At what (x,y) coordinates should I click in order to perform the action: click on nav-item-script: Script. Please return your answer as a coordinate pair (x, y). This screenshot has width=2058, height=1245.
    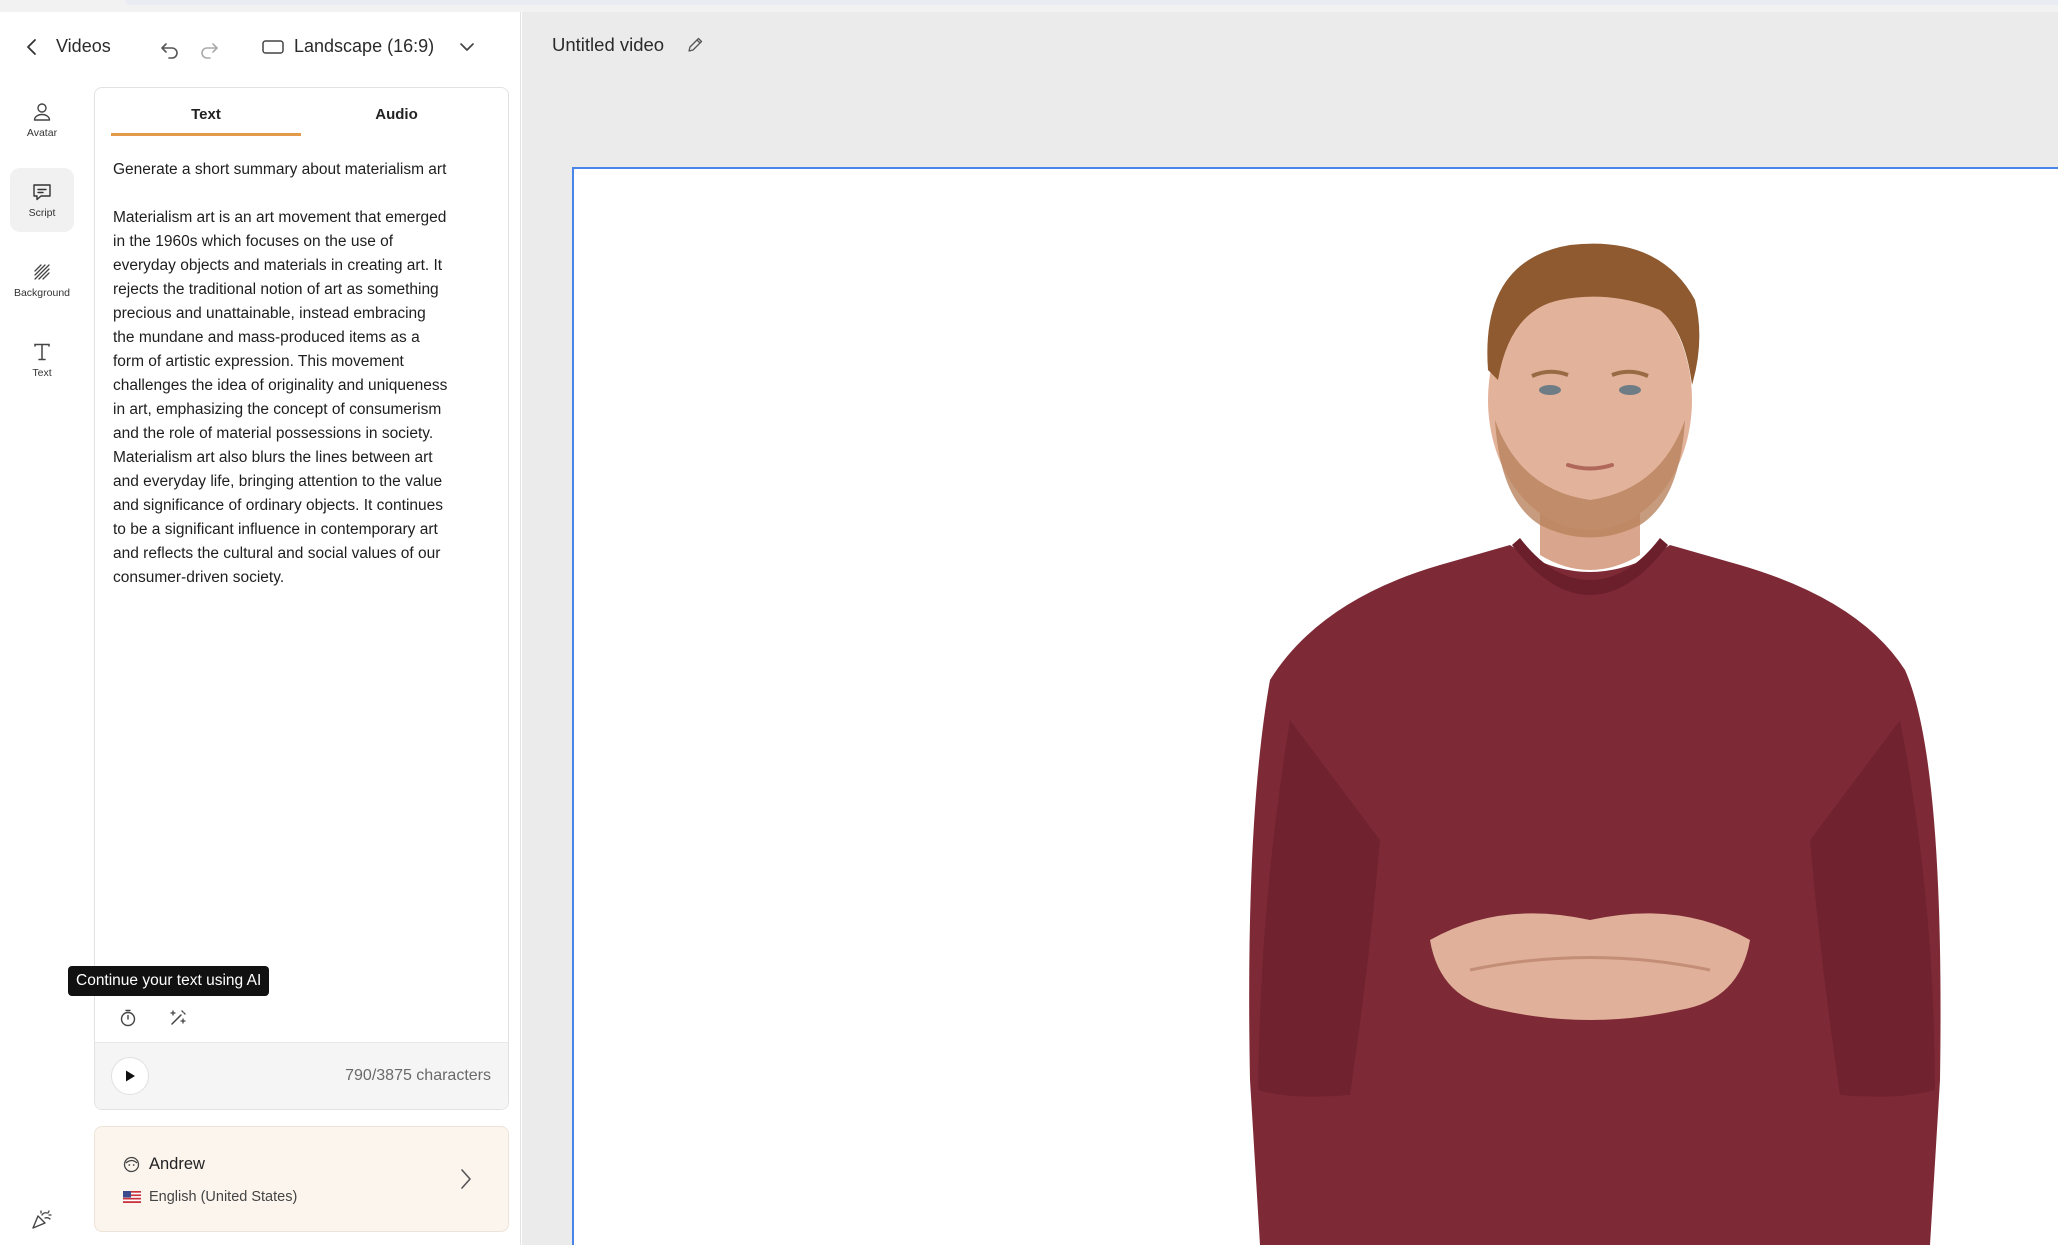
    Looking at the image, I should click on (42, 200).